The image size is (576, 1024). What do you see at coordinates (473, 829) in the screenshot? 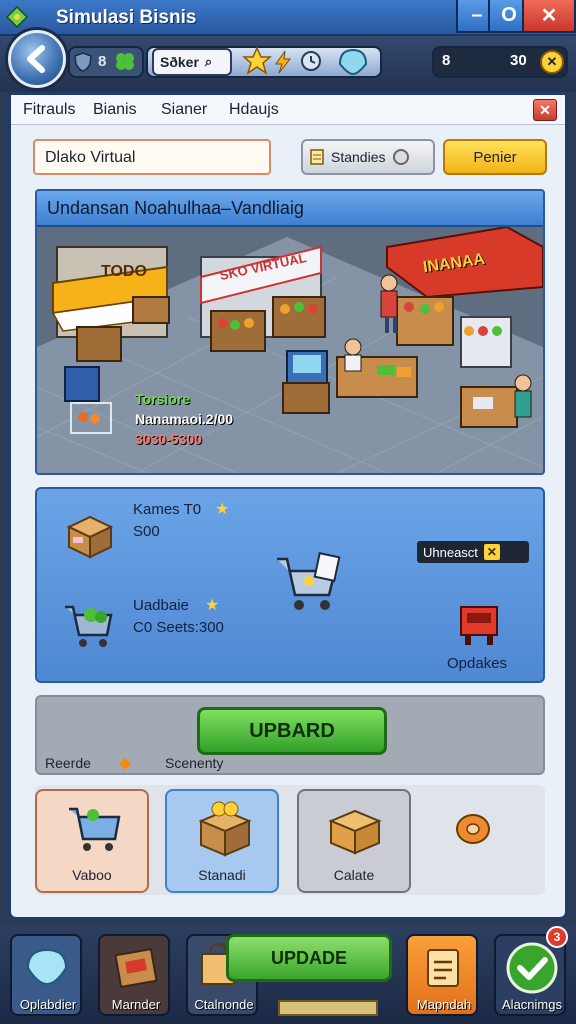
I see `tape-roll-icon` at bounding box center [473, 829].